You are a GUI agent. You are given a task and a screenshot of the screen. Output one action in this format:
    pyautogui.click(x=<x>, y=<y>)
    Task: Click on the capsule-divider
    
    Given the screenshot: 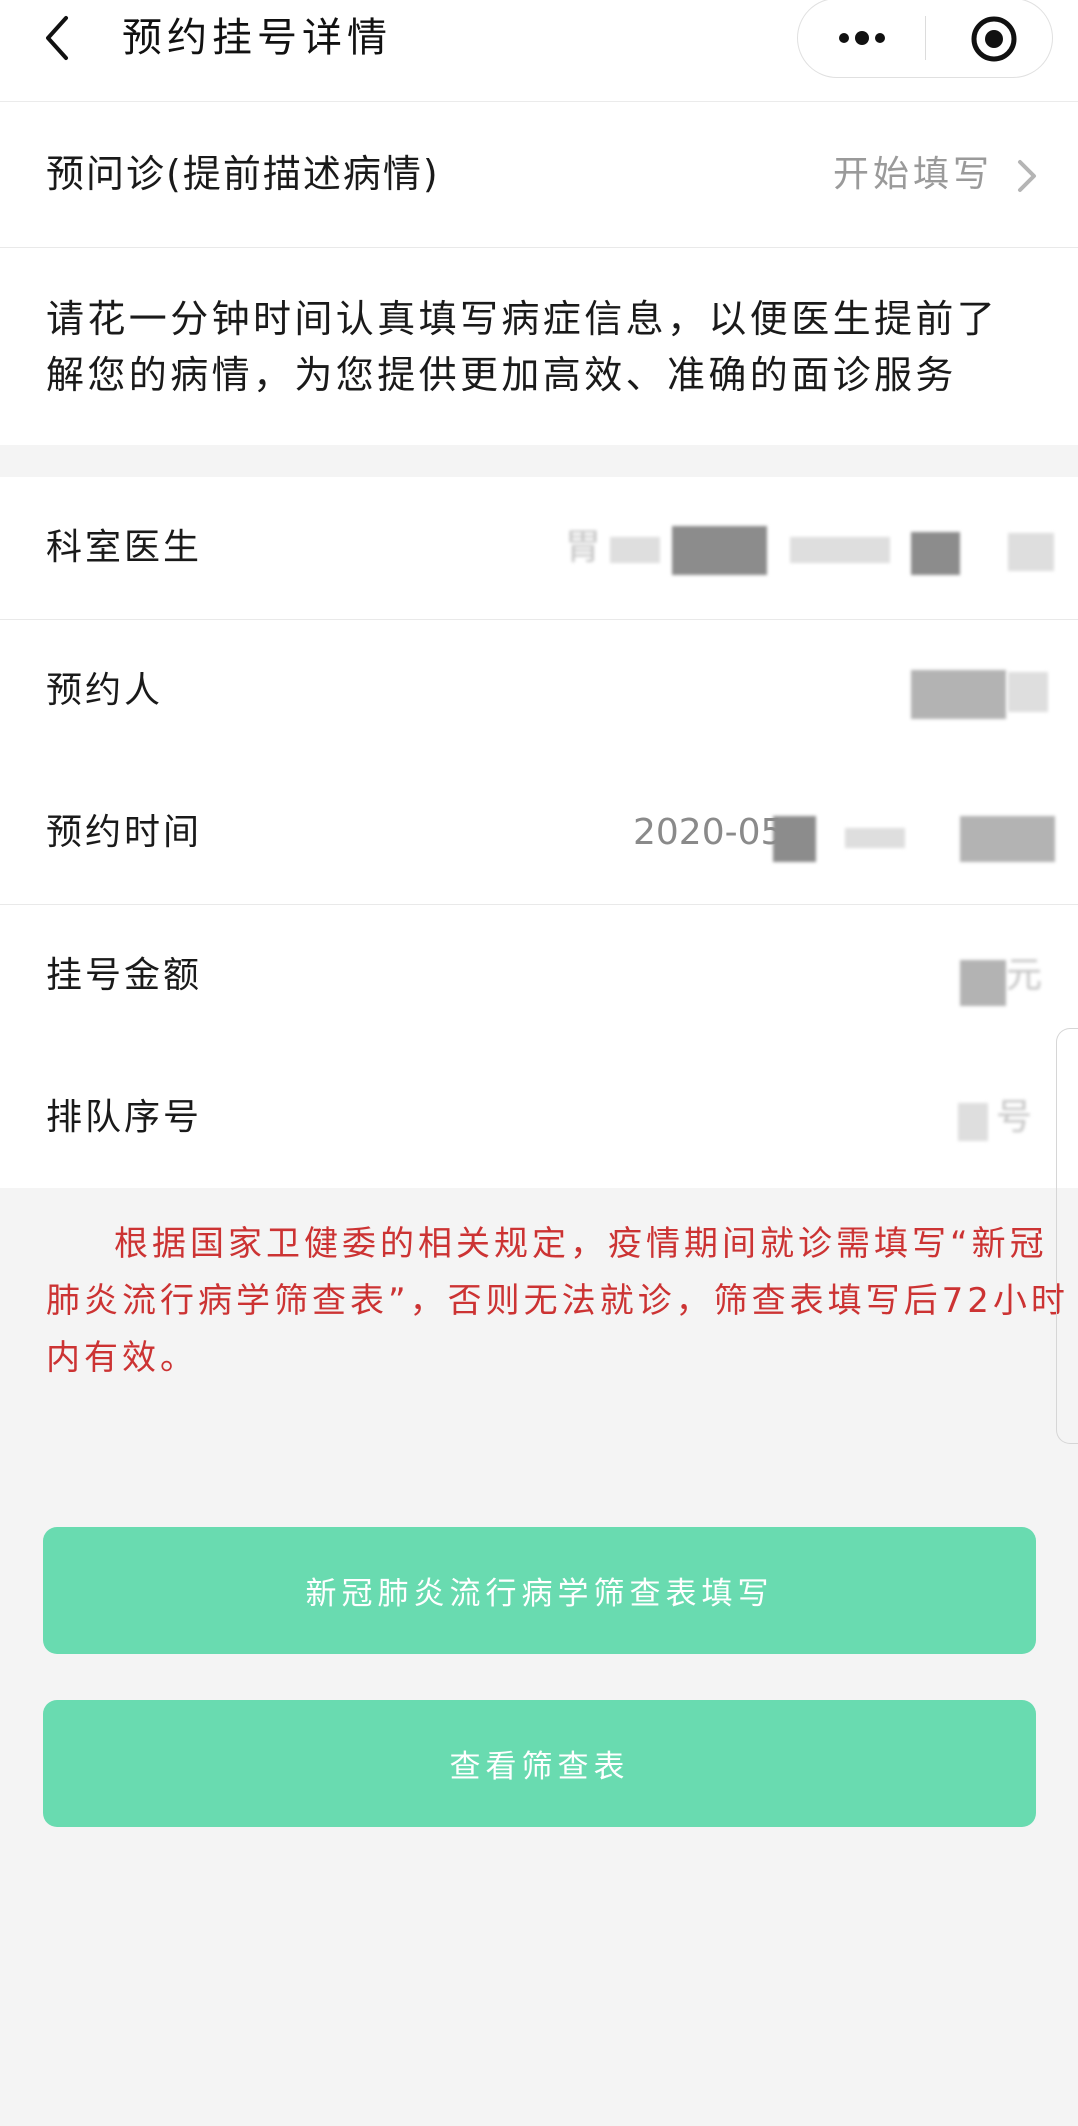 What is the action you would take?
    pyautogui.click(x=925, y=38)
    